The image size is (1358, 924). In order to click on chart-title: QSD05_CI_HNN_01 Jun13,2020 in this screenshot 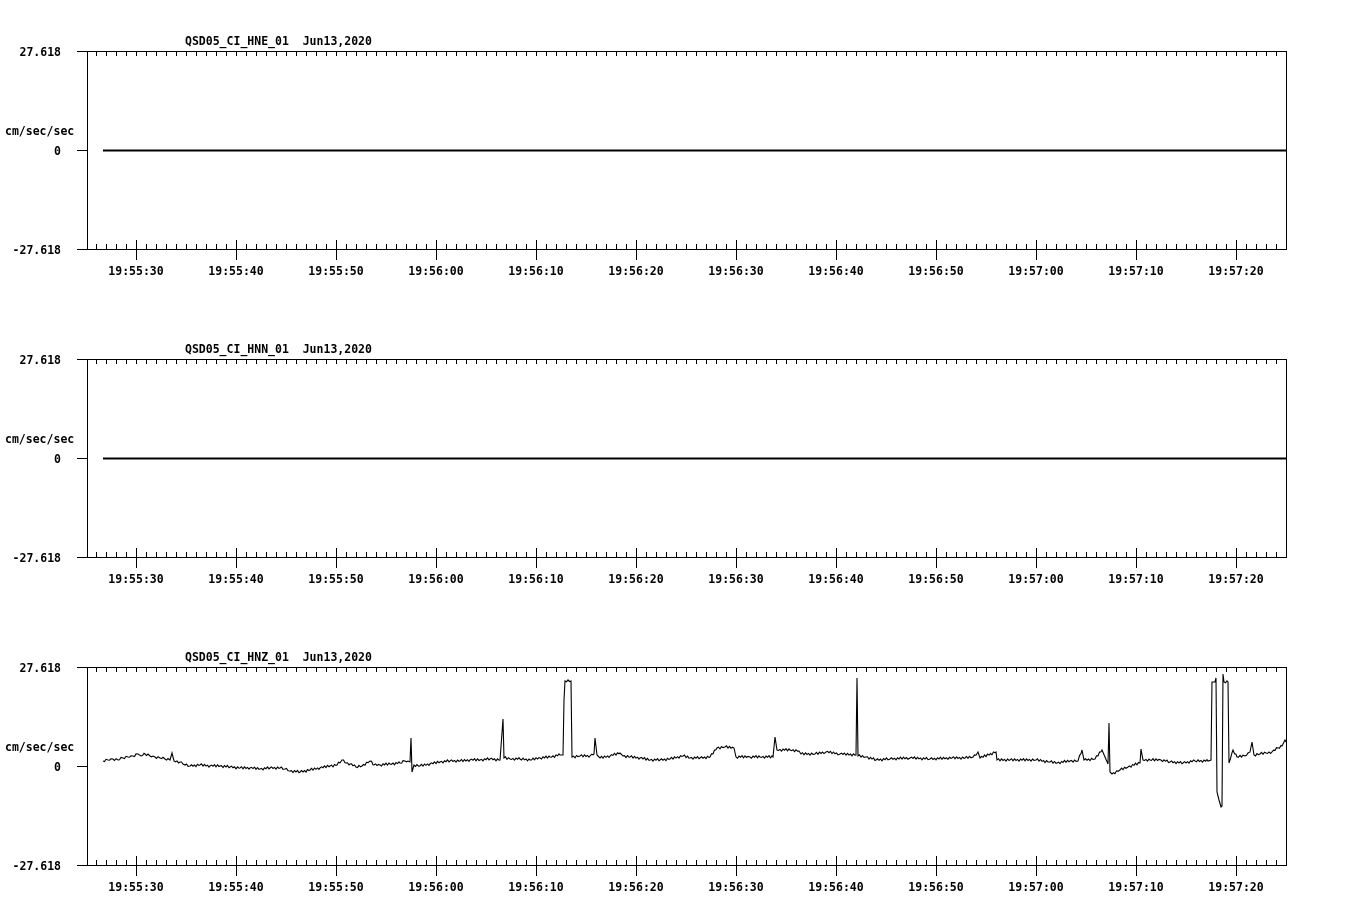, I will do `click(278, 349)`.